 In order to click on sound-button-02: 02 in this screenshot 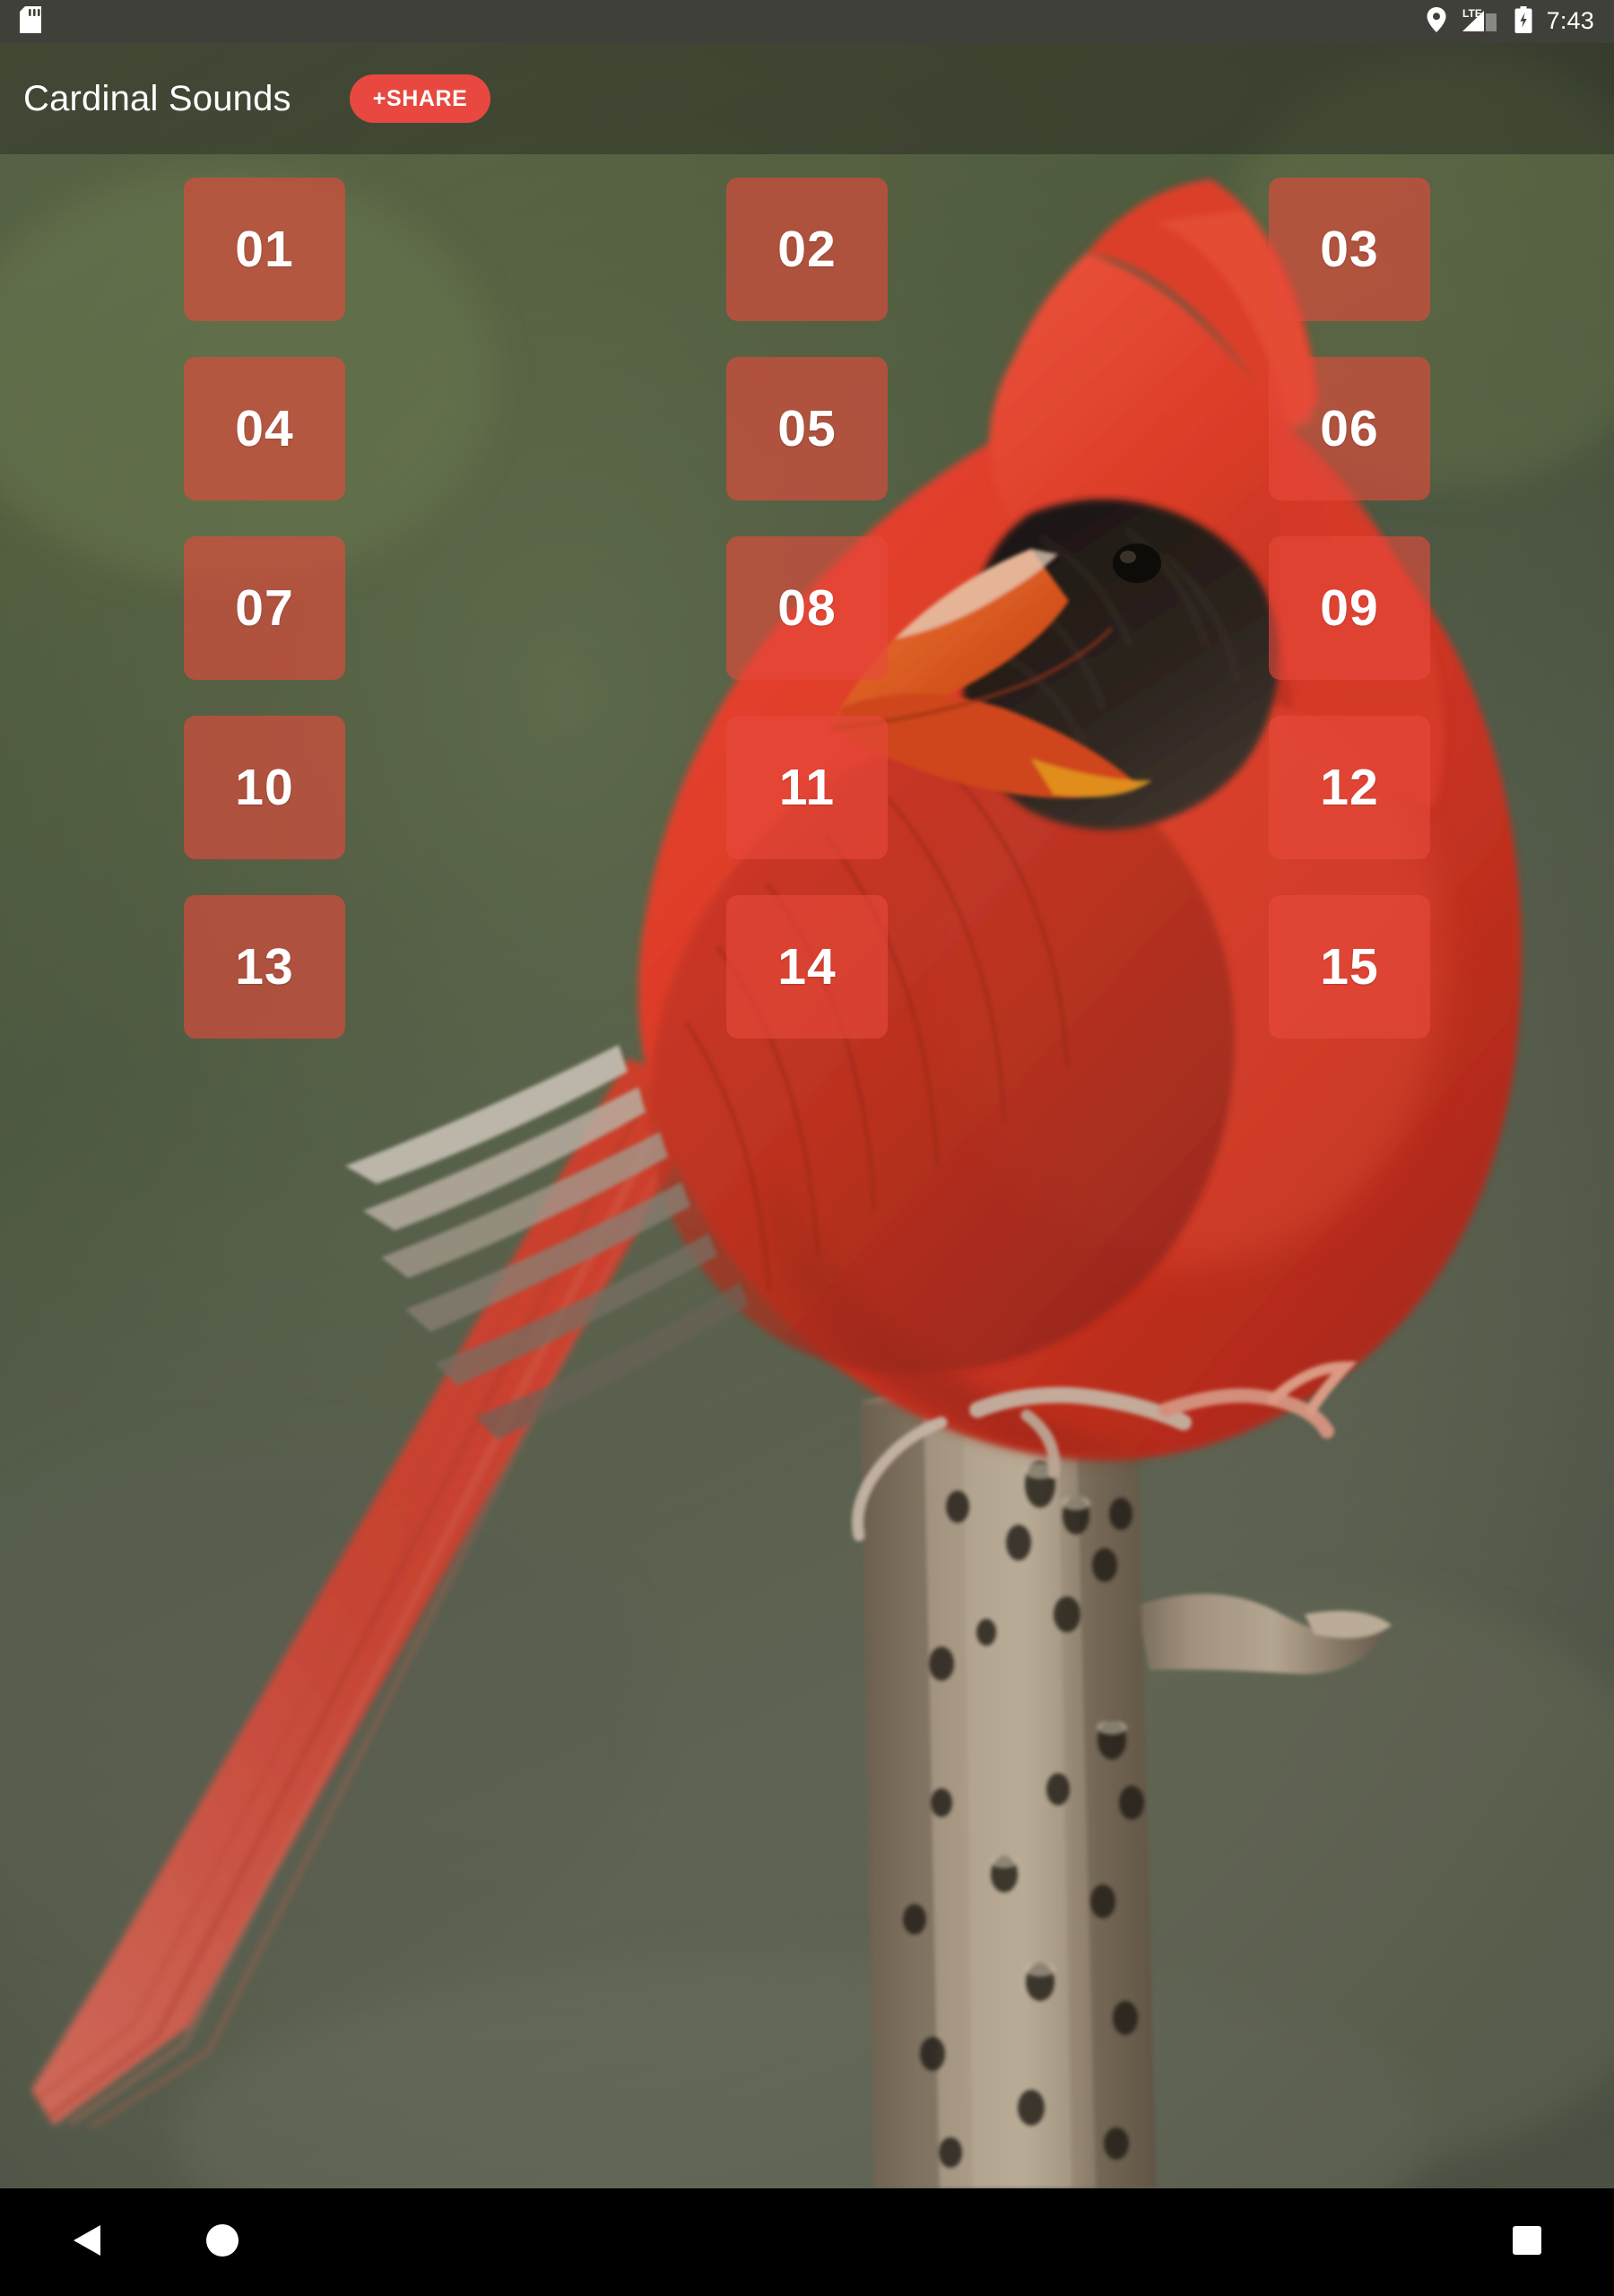, I will do `click(807, 249)`.